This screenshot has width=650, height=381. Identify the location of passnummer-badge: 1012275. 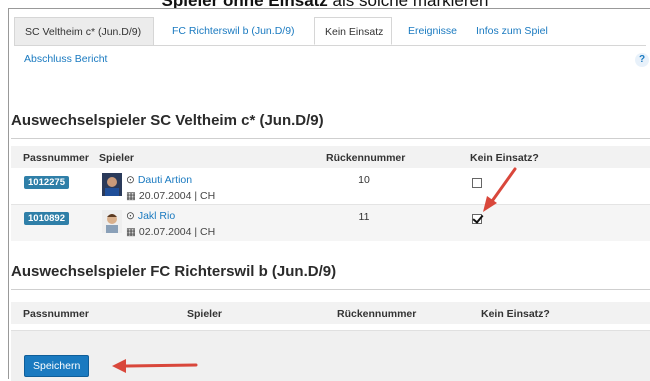
(46, 182).